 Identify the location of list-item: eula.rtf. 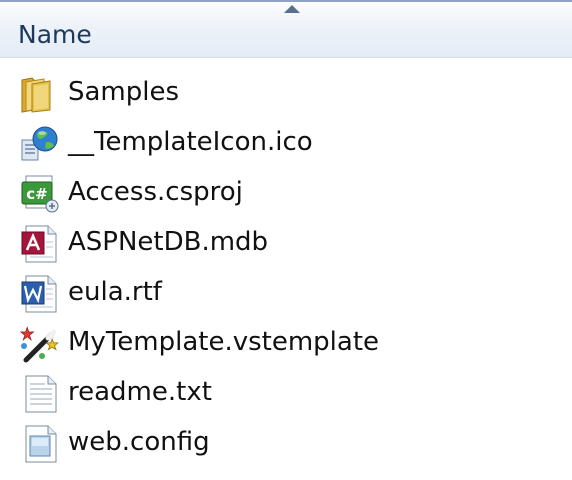
(286, 291).